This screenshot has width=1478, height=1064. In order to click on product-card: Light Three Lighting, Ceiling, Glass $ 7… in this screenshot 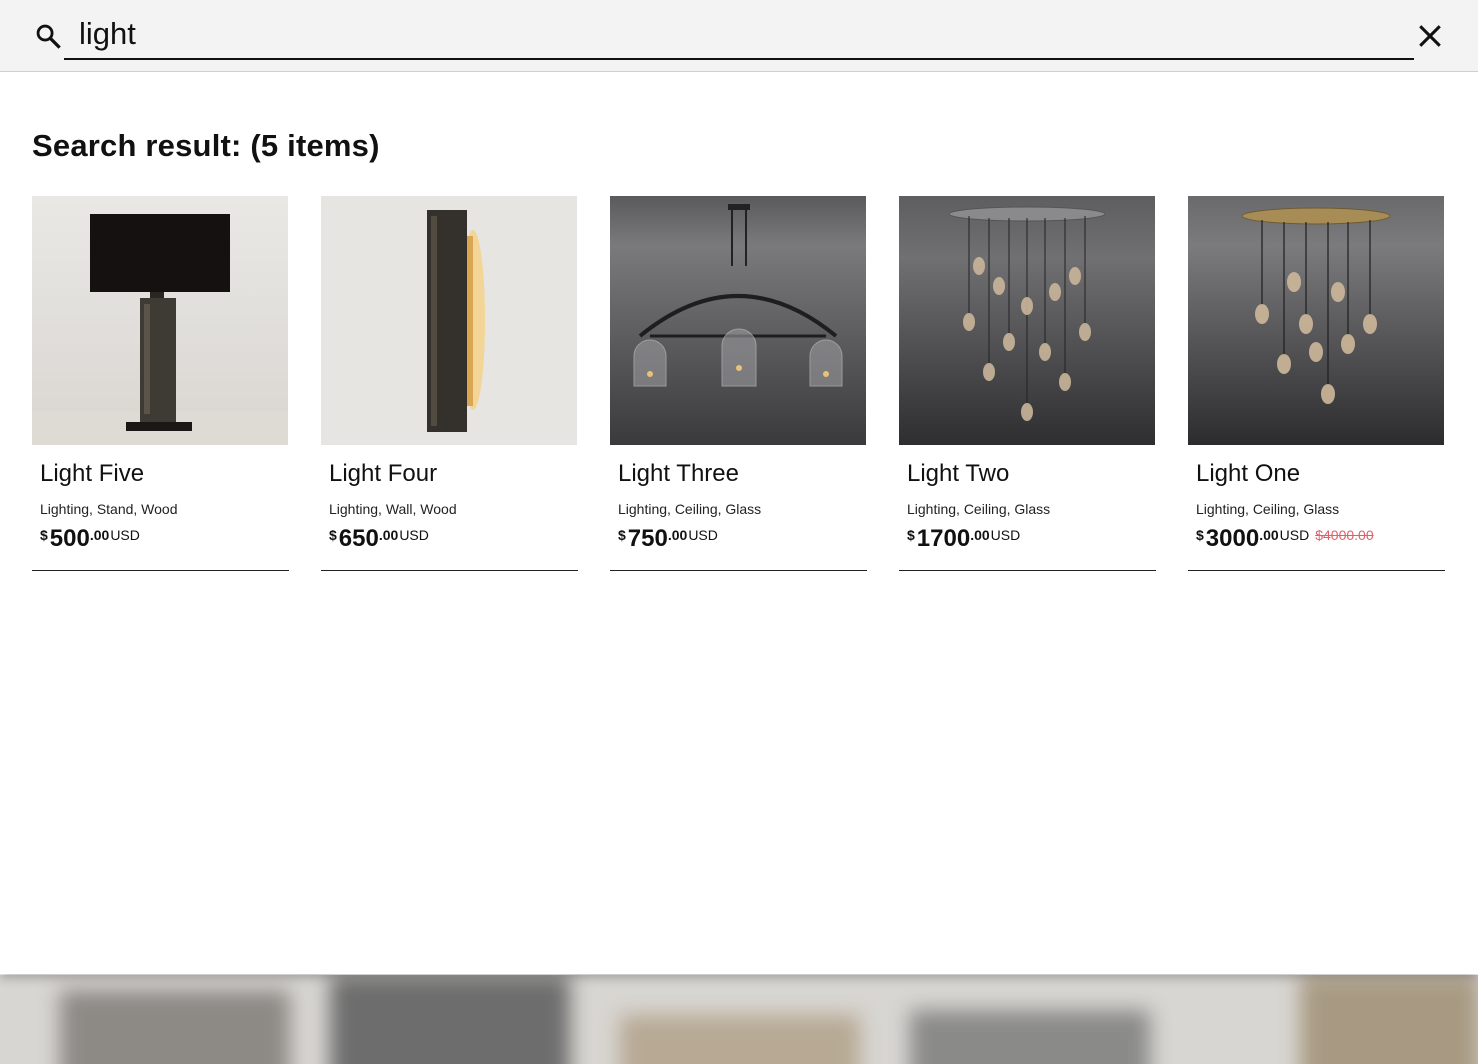, I will do `click(738, 383)`.